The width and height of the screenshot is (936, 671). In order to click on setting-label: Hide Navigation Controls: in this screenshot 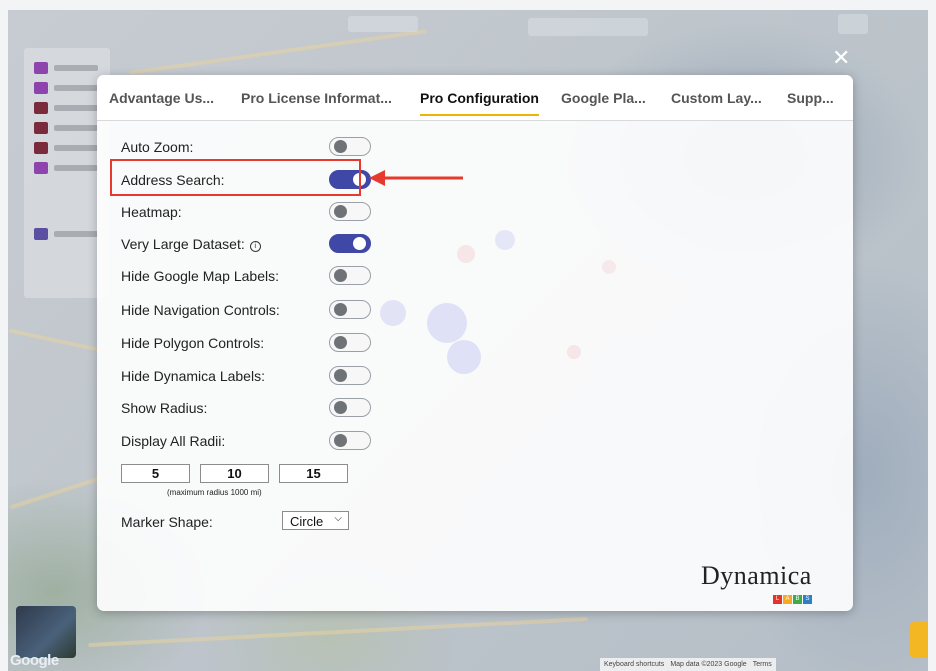, I will do `click(200, 310)`.